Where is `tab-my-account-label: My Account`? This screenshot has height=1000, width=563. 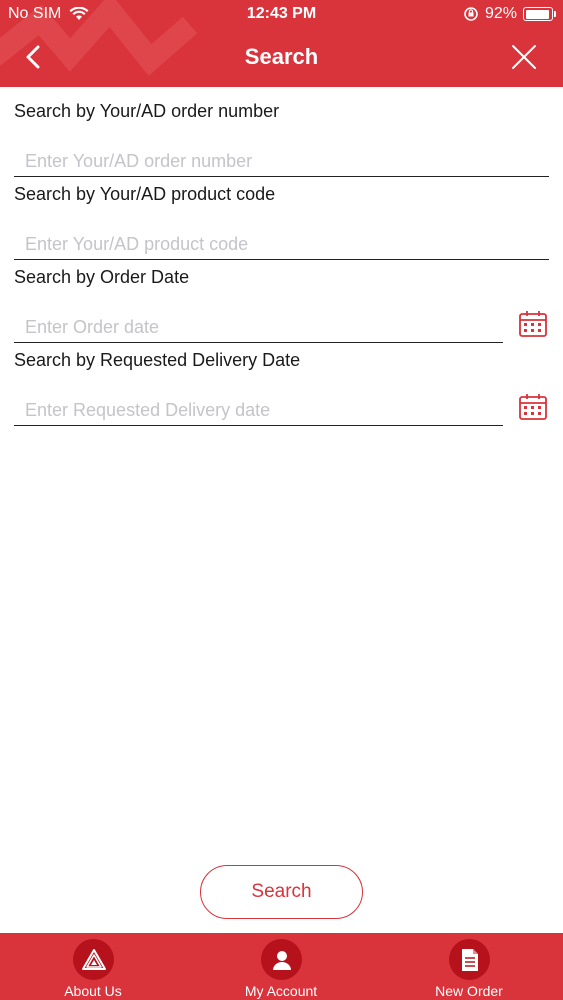 tab-my-account-label: My Account is located at coordinates (281, 991).